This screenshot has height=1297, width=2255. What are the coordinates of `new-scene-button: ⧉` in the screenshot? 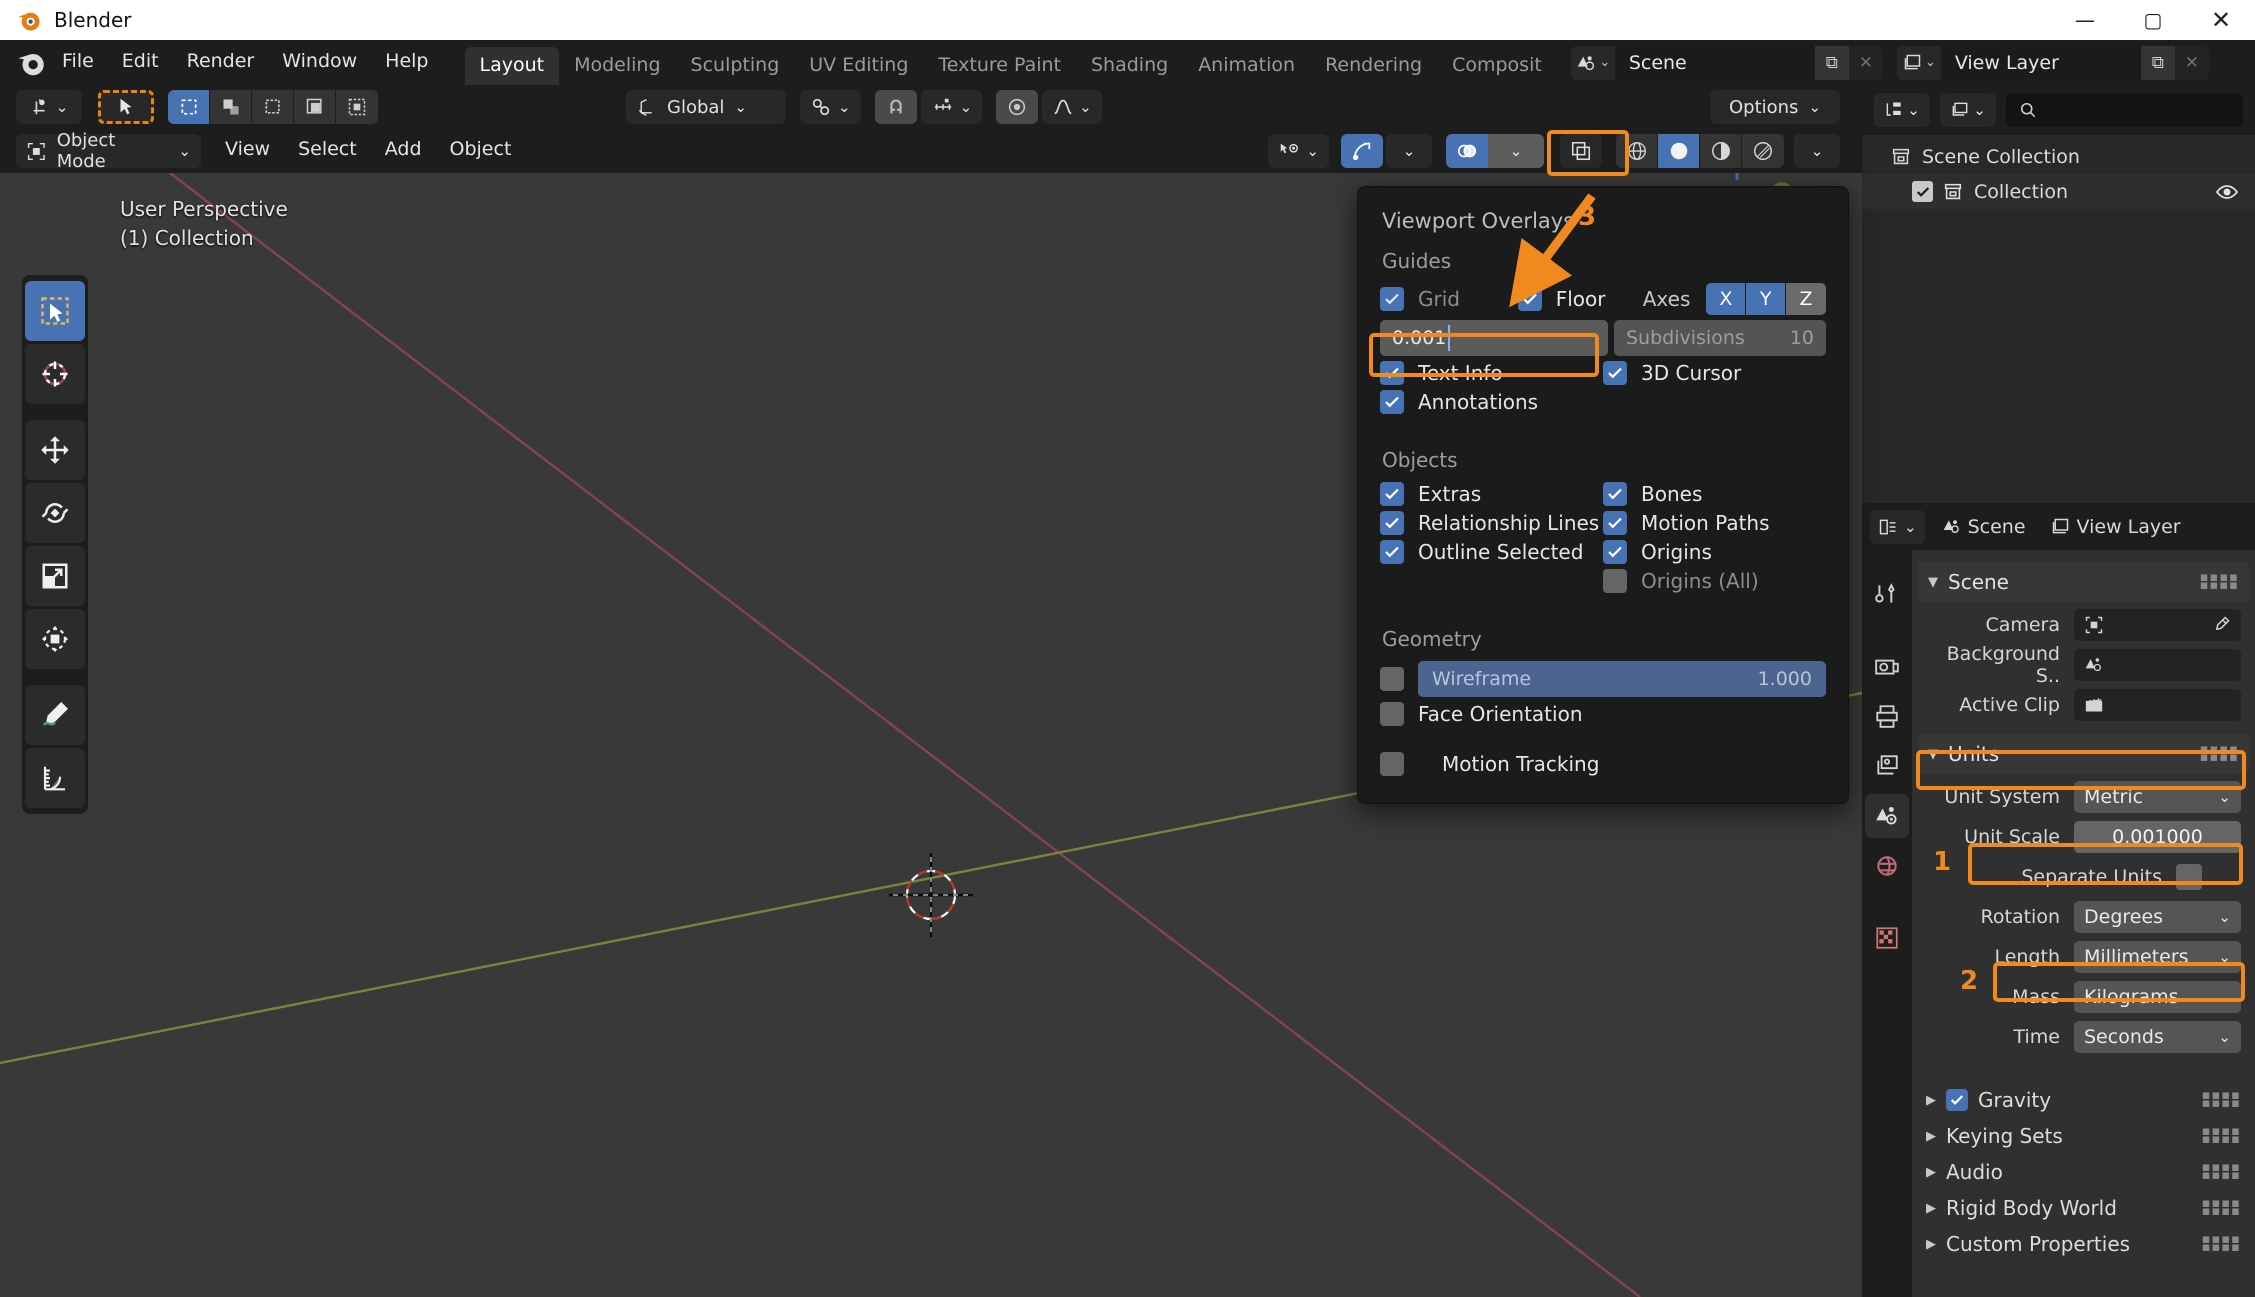 It's located at (1831, 62).